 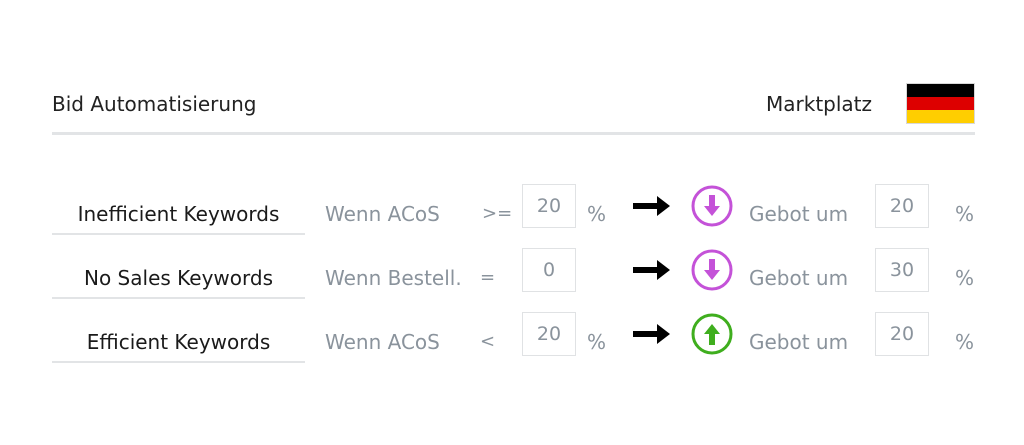 What do you see at coordinates (513, 133) in the screenshot?
I see `header-divider` at bounding box center [513, 133].